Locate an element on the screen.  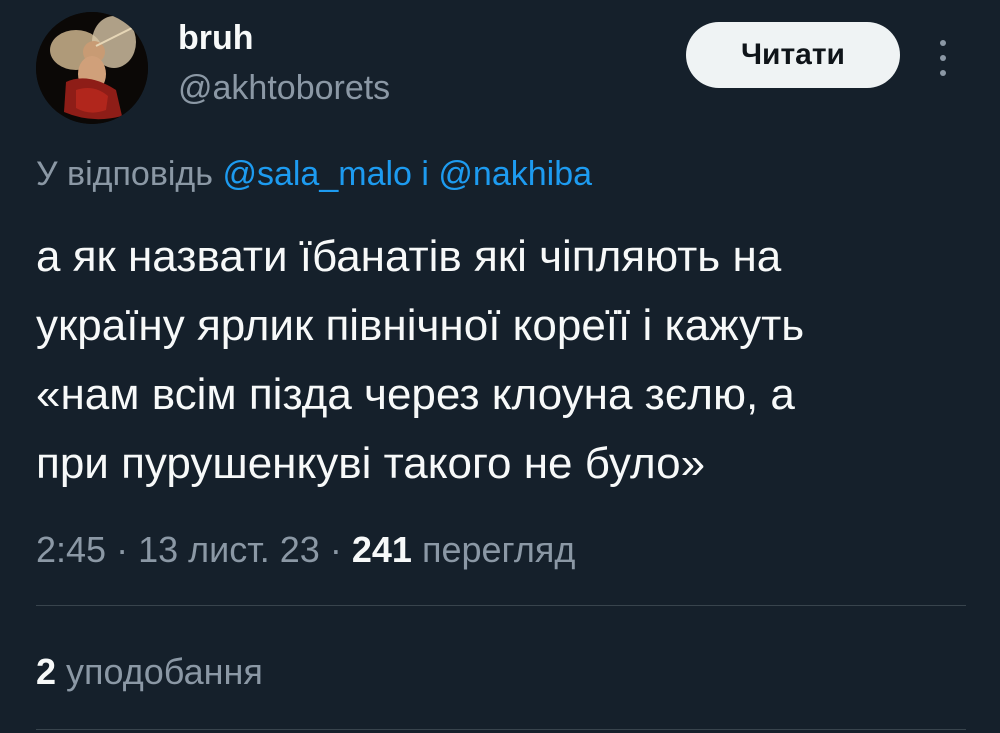
avatar is located at coordinates (92, 68).